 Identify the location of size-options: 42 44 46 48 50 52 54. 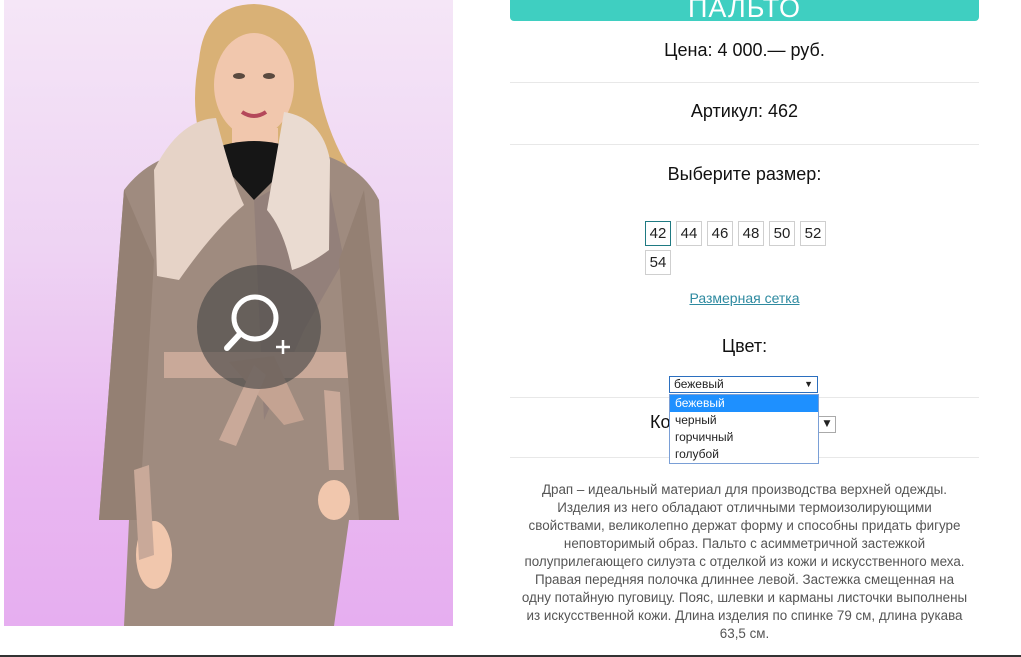
(745, 250).